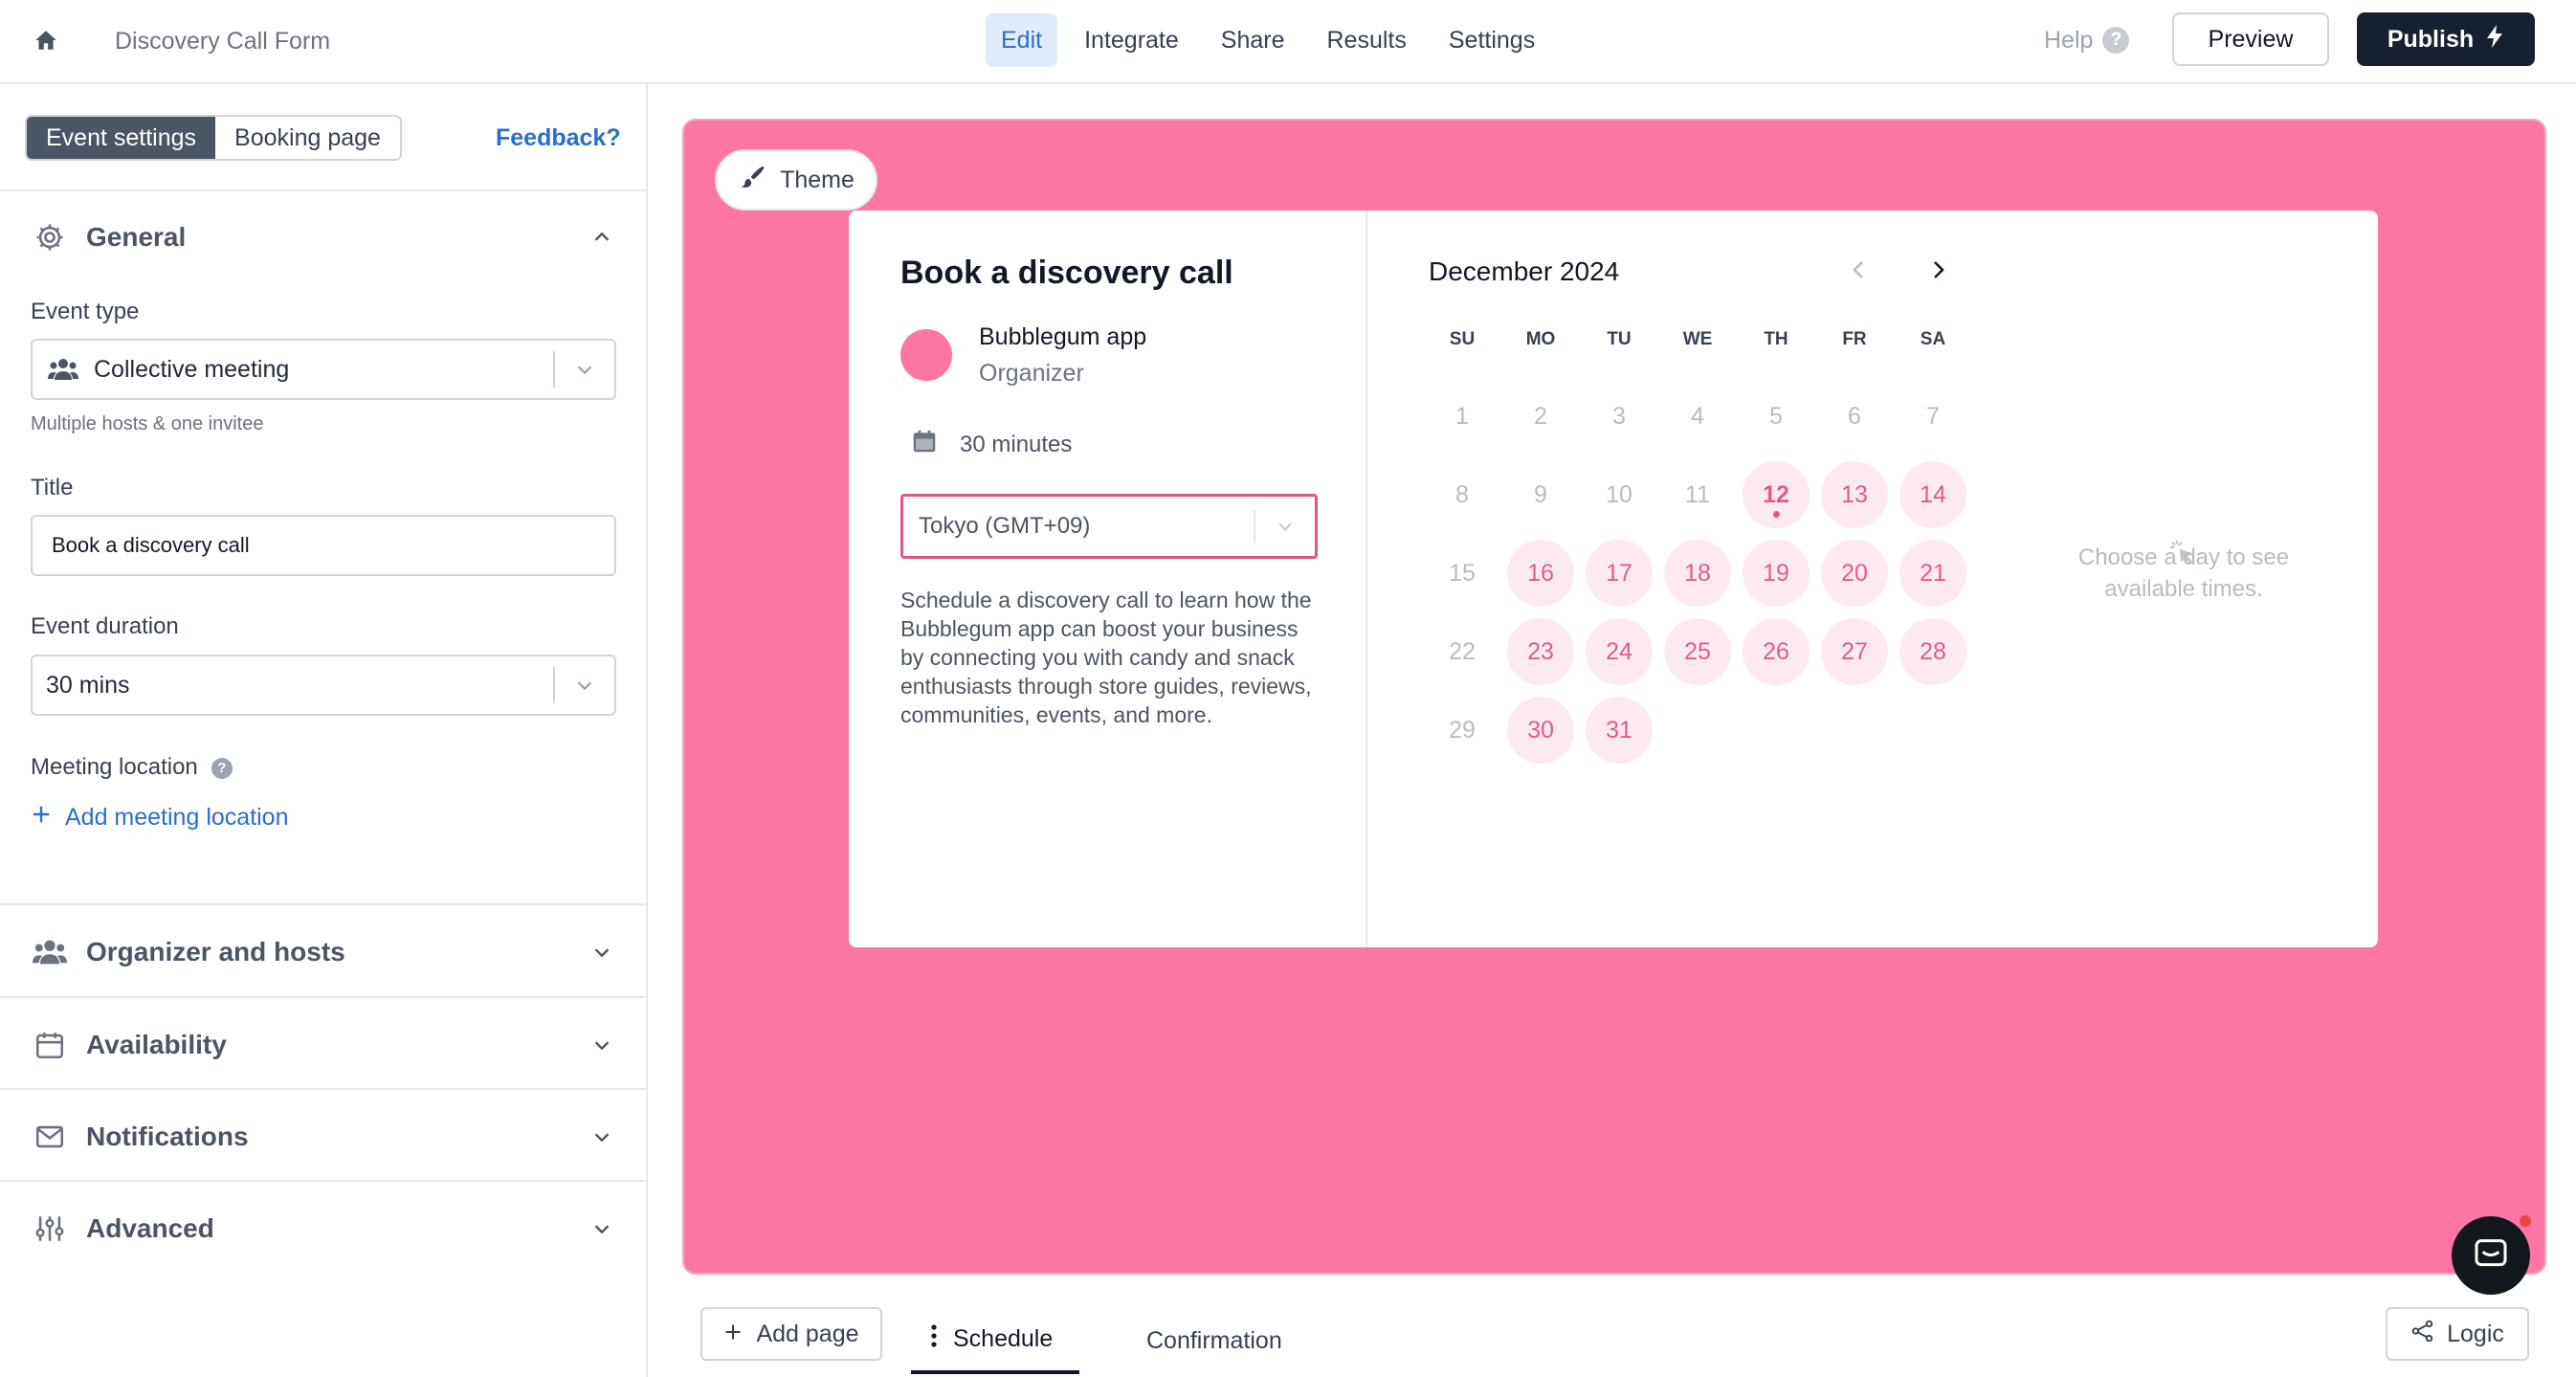  What do you see at coordinates (46, 42) in the screenshot?
I see `home-button` at bounding box center [46, 42].